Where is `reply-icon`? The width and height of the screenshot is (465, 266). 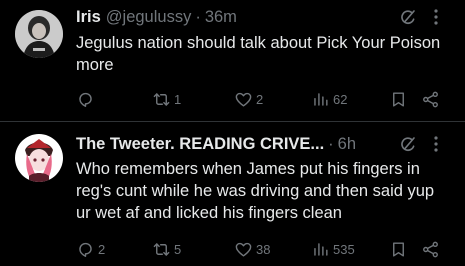
reply-icon is located at coordinates (85, 99).